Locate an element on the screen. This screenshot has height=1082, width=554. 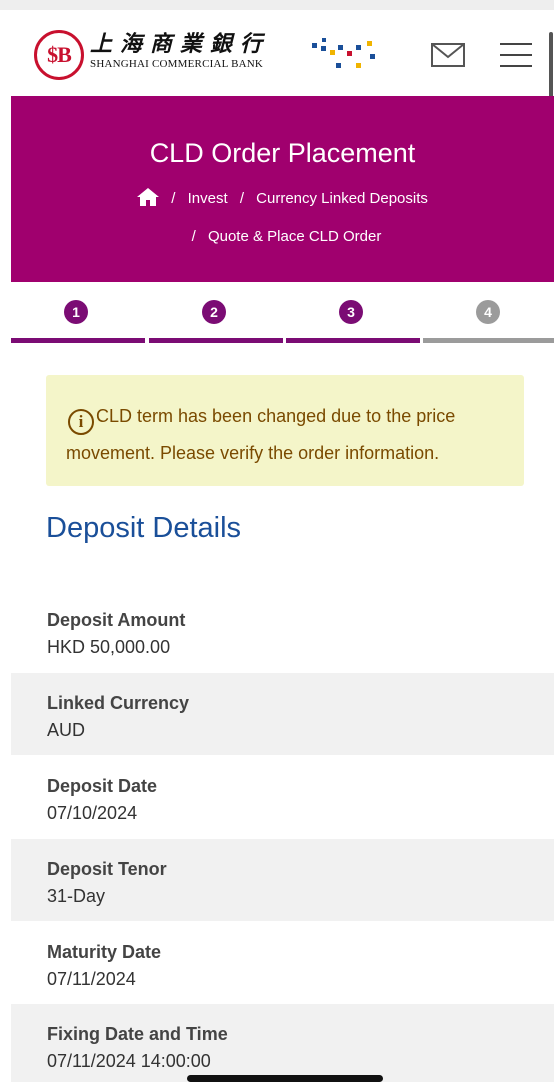
bank-logo-icon: $B is located at coordinates (59, 55).